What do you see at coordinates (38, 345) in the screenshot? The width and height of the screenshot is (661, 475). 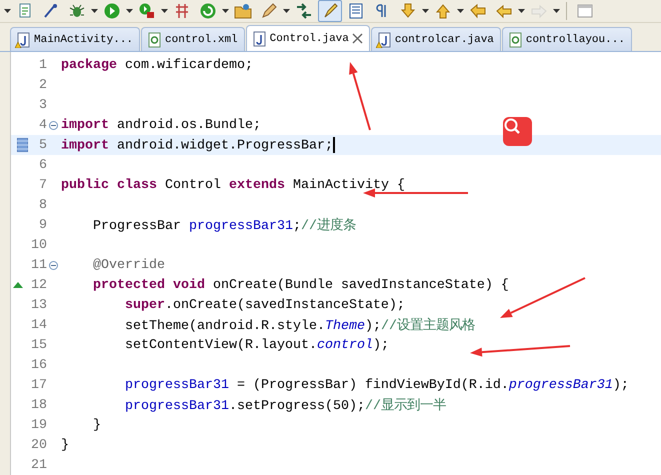 I see `line-number: 15` at bounding box center [38, 345].